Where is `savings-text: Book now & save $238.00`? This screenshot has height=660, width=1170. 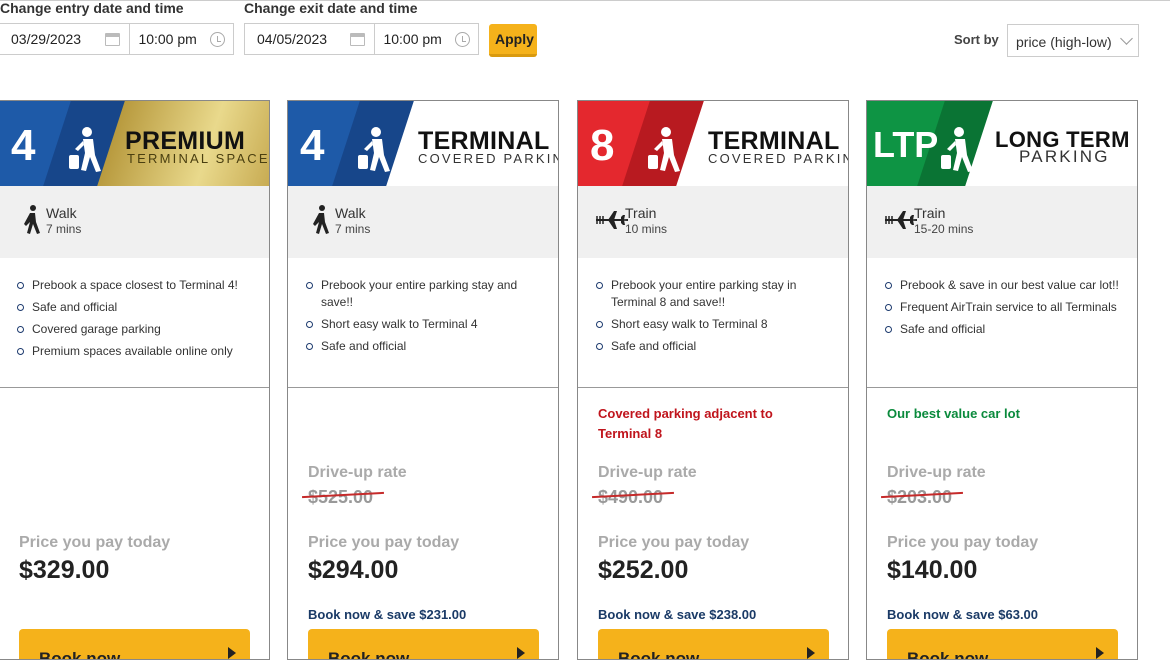 savings-text: Book now & save $238.00 is located at coordinates (677, 614).